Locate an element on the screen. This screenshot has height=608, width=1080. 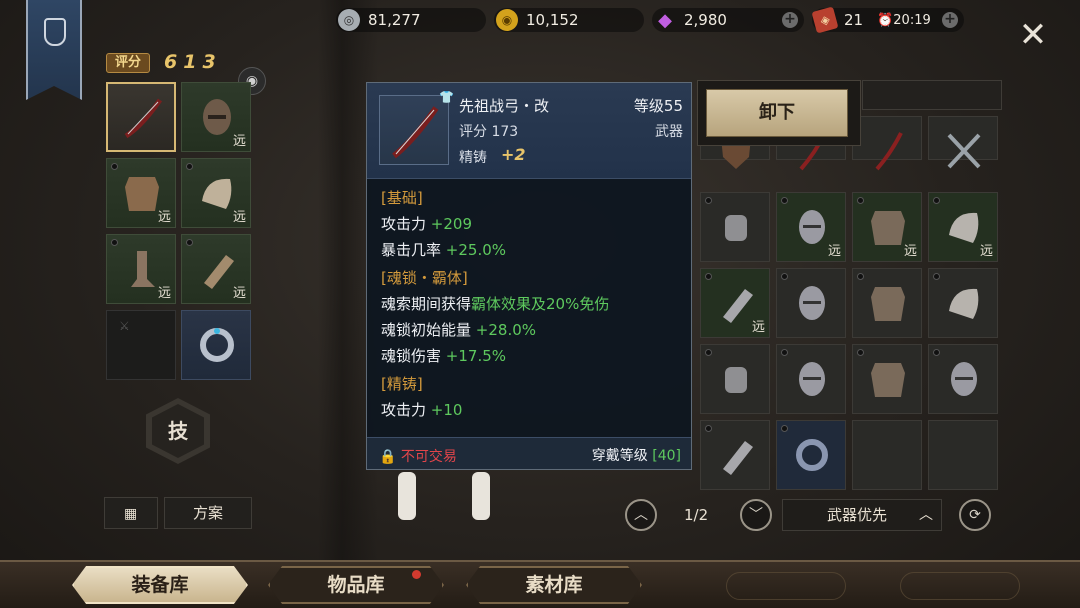
stamina-value: 21 is located at coordinates (854, 20).